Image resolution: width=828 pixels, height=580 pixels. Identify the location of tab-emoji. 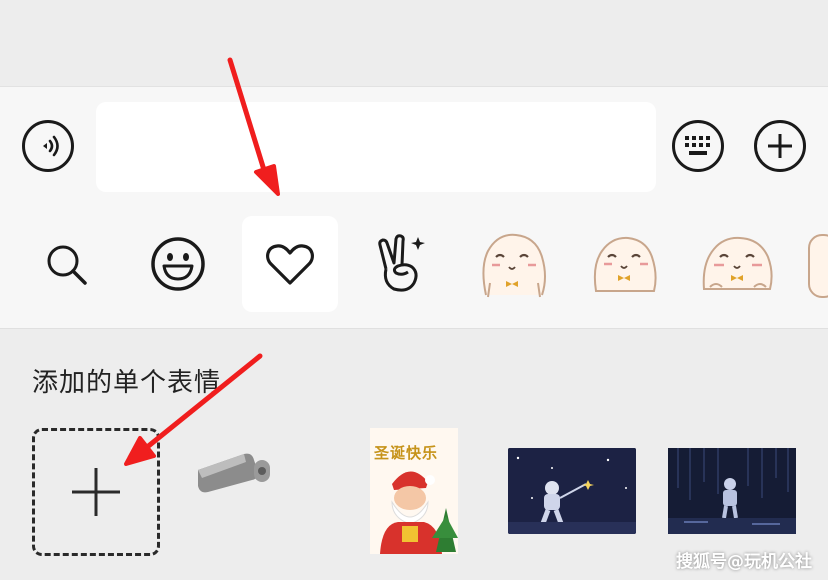
(178, 264).